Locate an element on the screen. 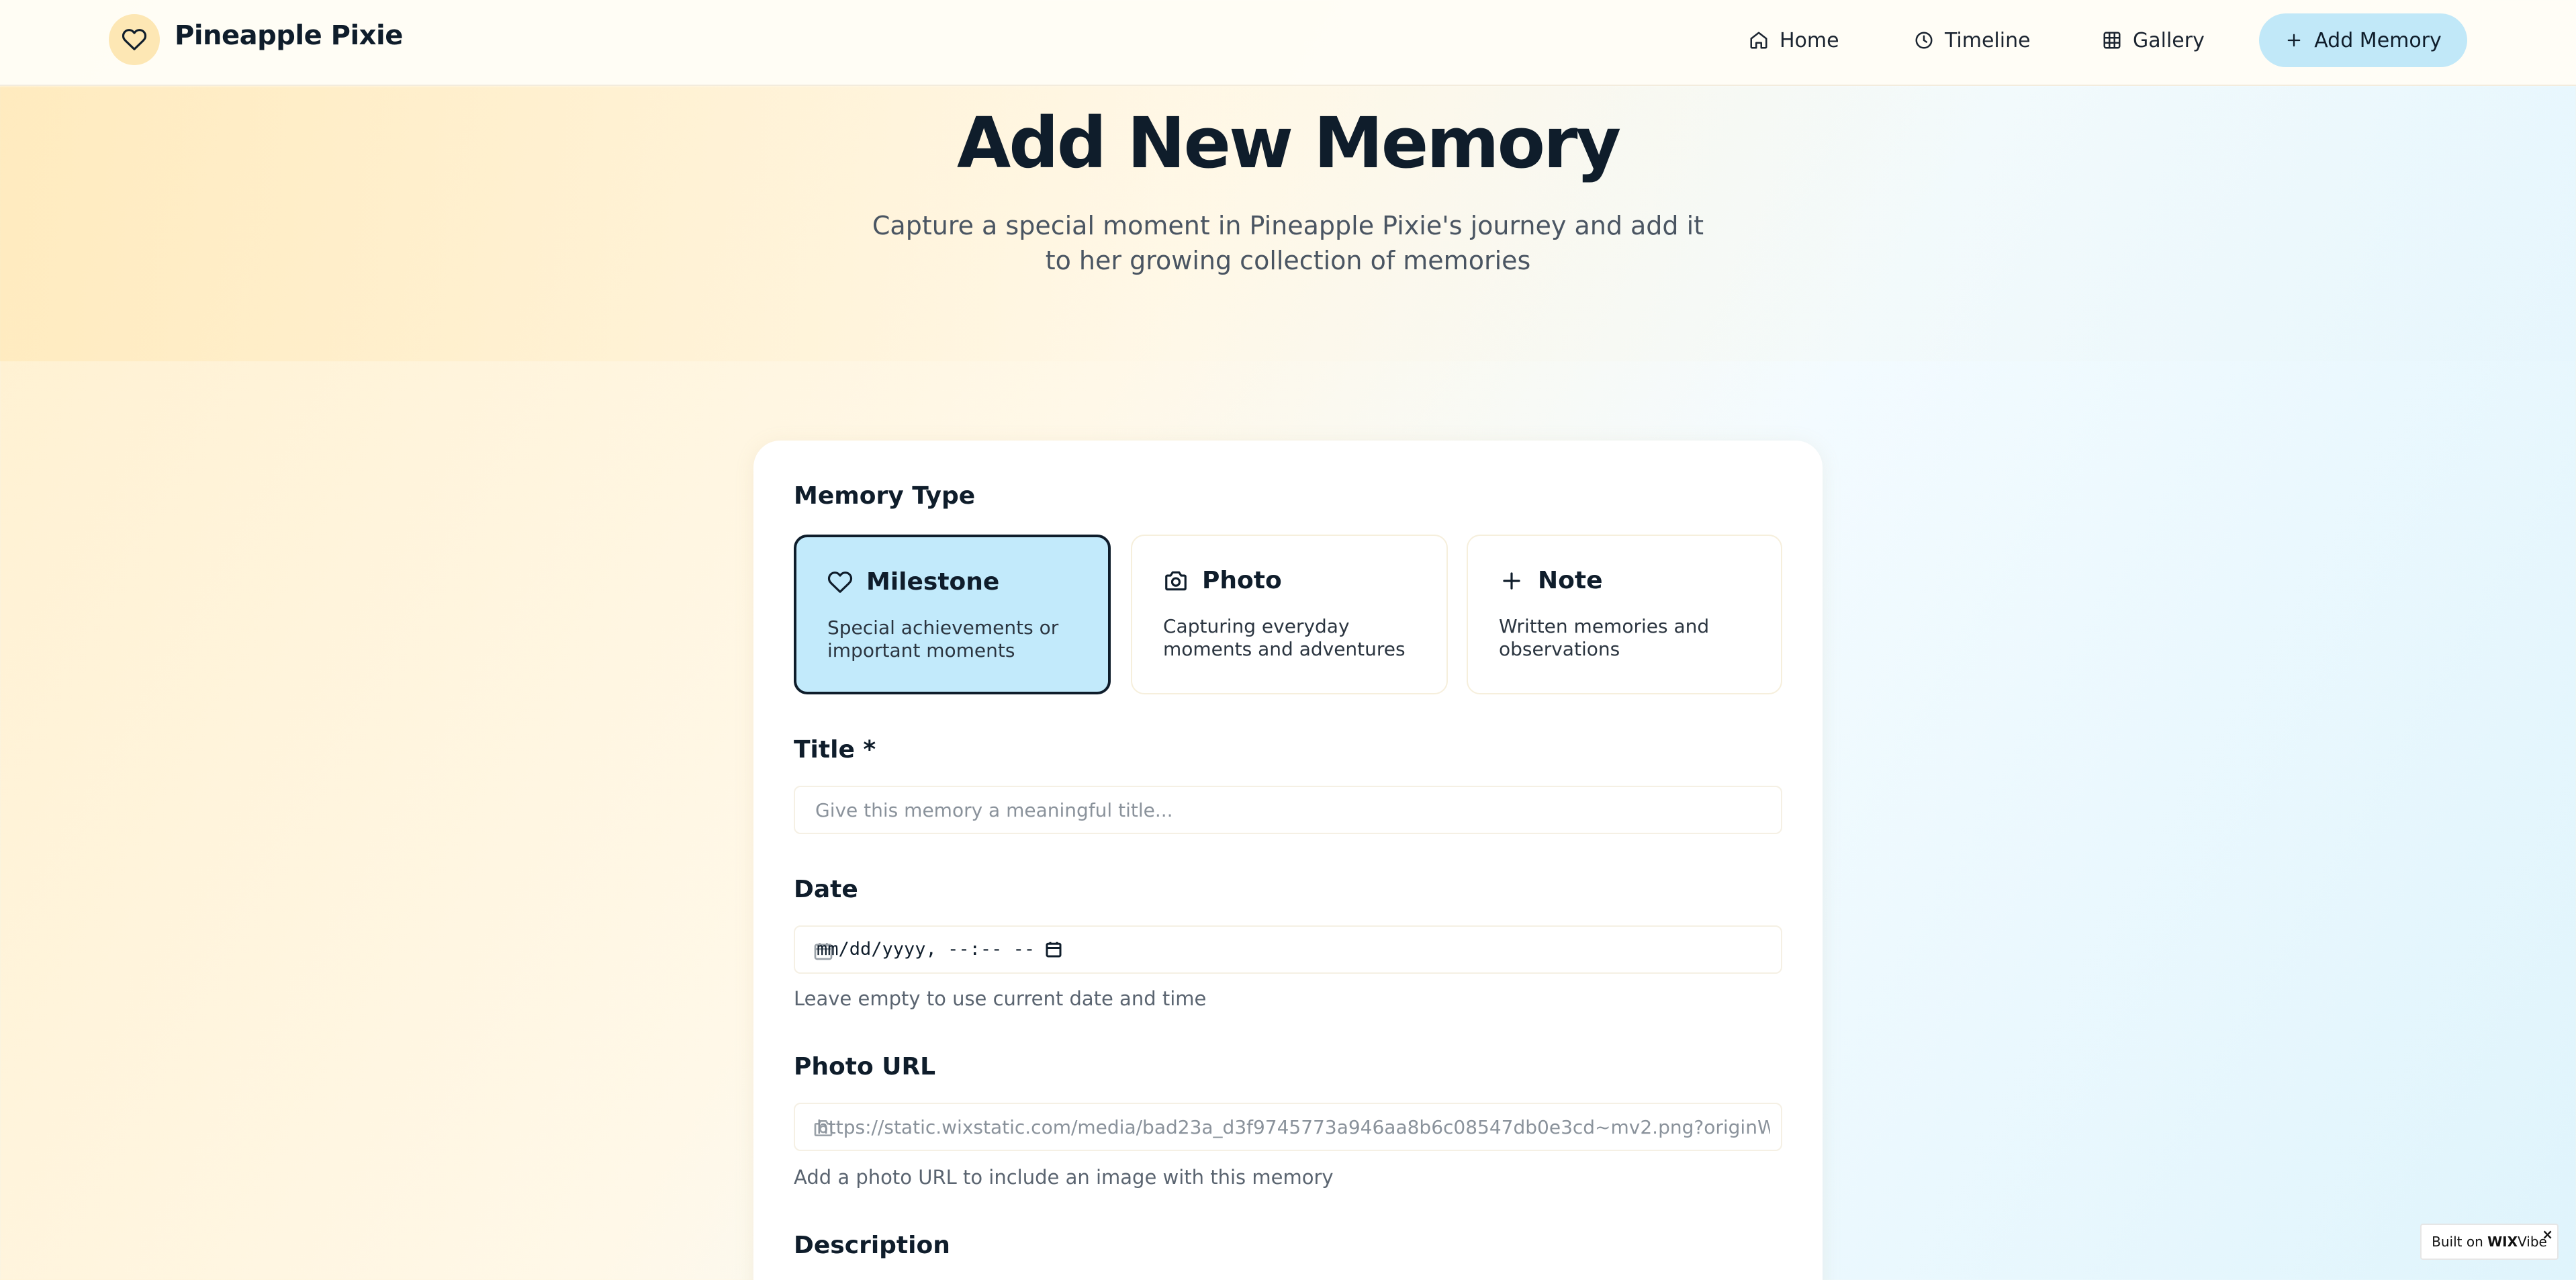 The image size is (2576, 1280). built-on-wix-badge: Built on WIX Vibe × is located at coordinates (2489, 1242).